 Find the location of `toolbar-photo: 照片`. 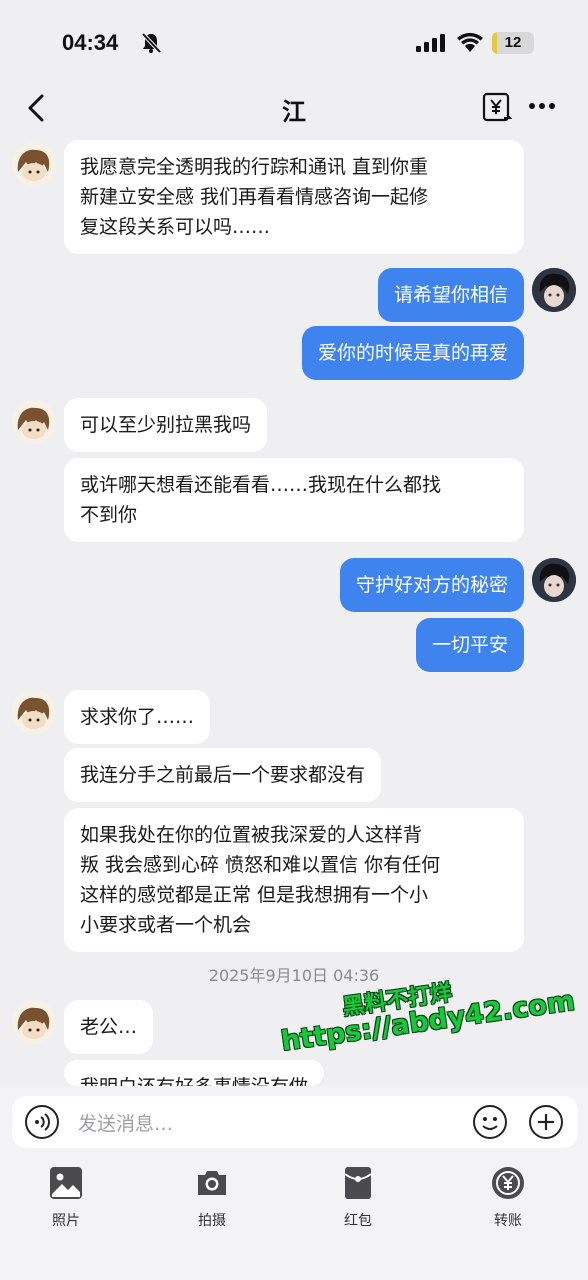

toolbar-photo: 照片 is located at coordinates (66, 1201).